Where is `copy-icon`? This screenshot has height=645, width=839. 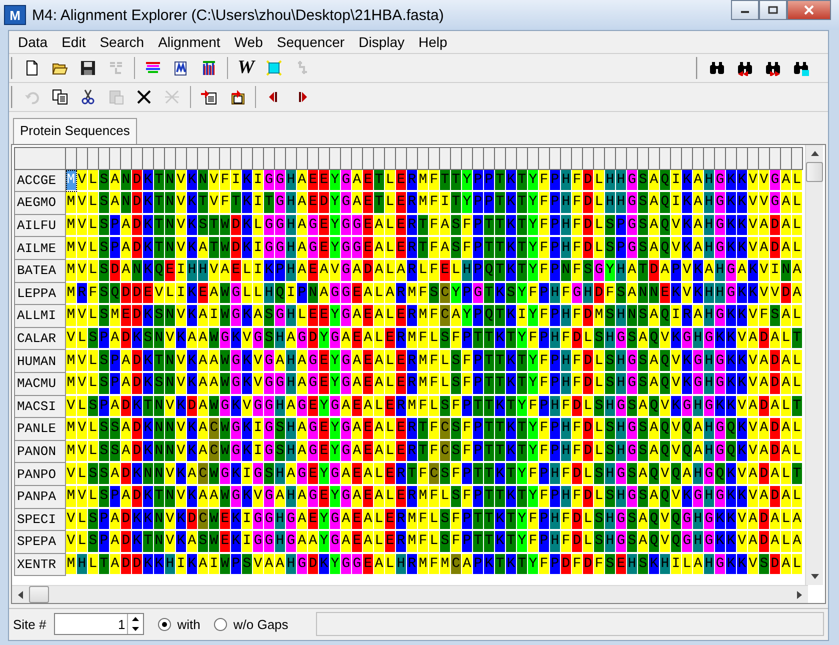 copy-icon is located at coordinates (60, 97).